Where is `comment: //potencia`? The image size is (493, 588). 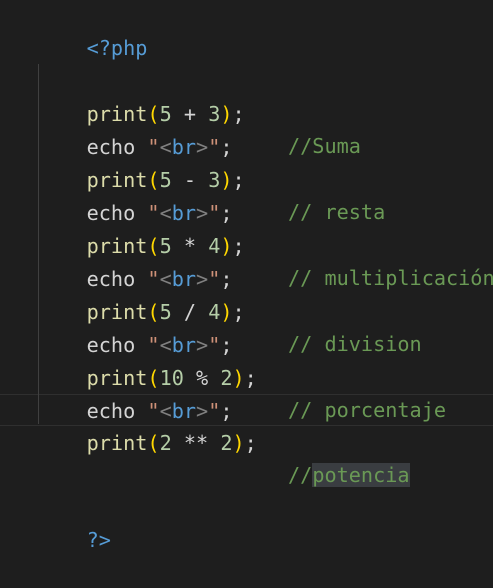
comment: //potencia is located at coordinates (349, 475).